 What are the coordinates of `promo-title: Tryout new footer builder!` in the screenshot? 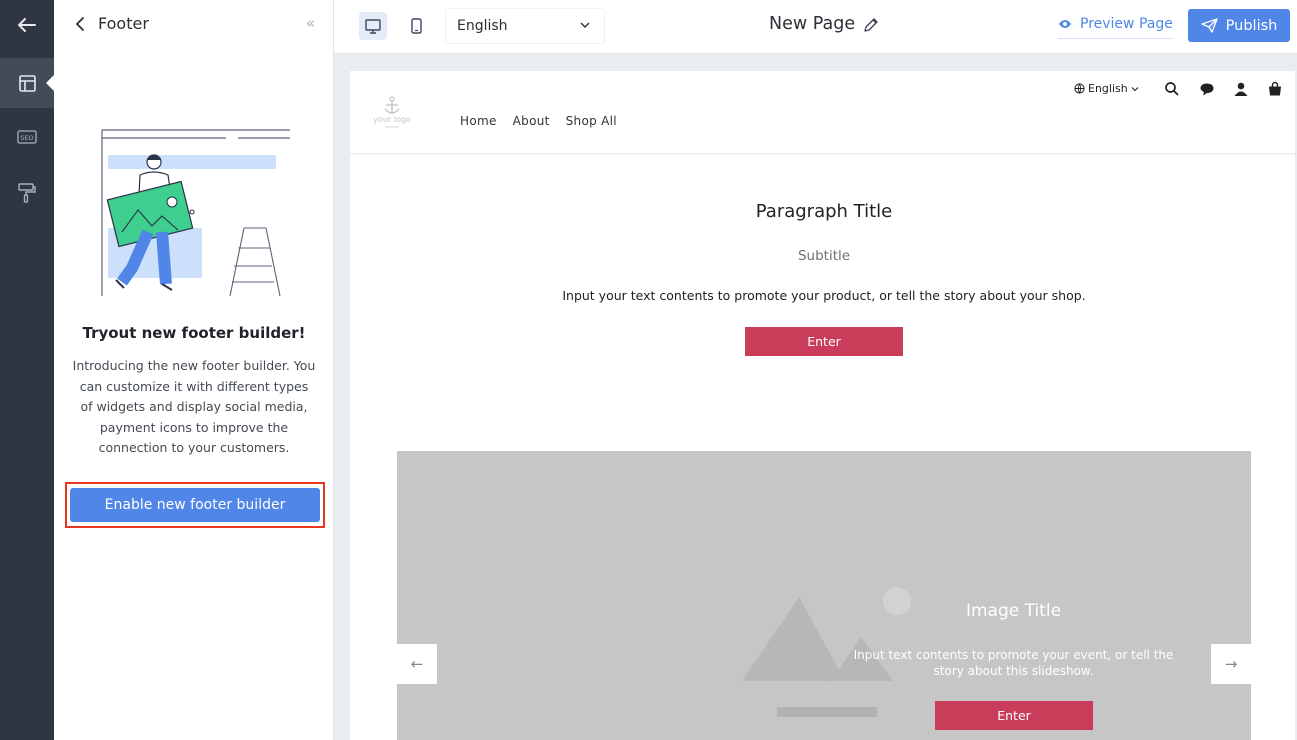 It's located at (194, 333).